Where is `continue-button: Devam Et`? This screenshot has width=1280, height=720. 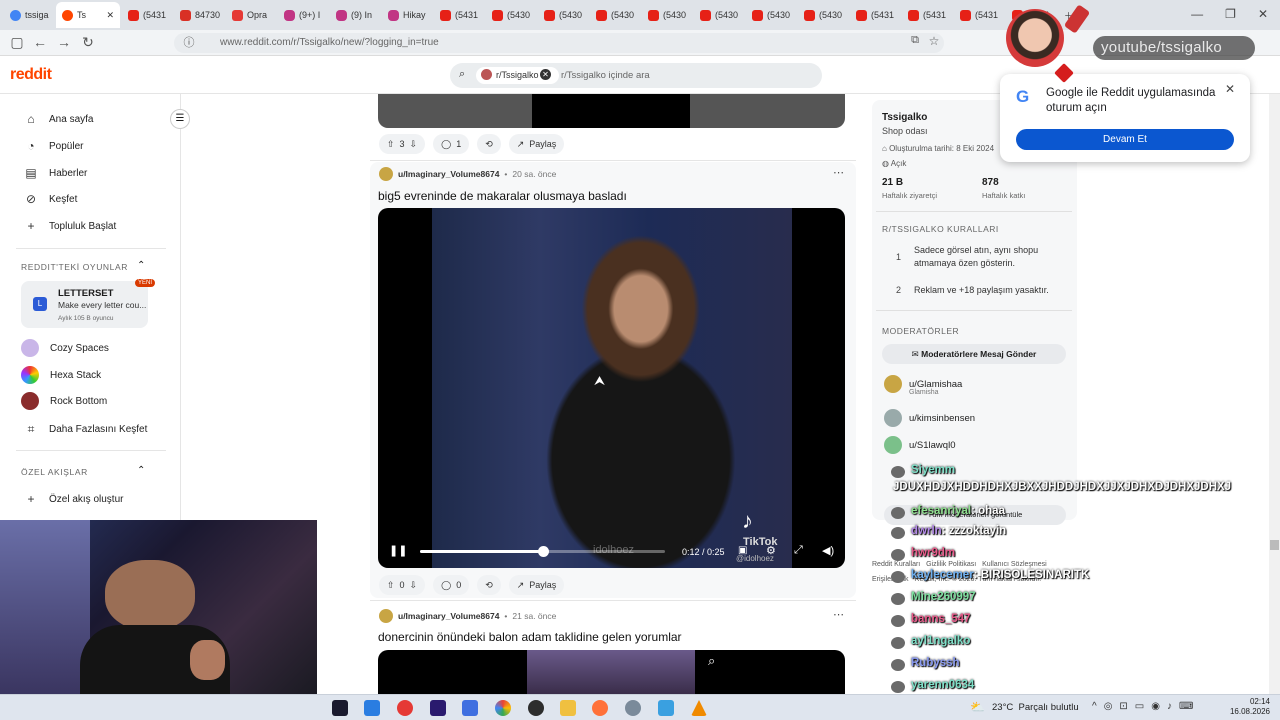 continue-button: Devam Et is located at coordinates (1125, 139).